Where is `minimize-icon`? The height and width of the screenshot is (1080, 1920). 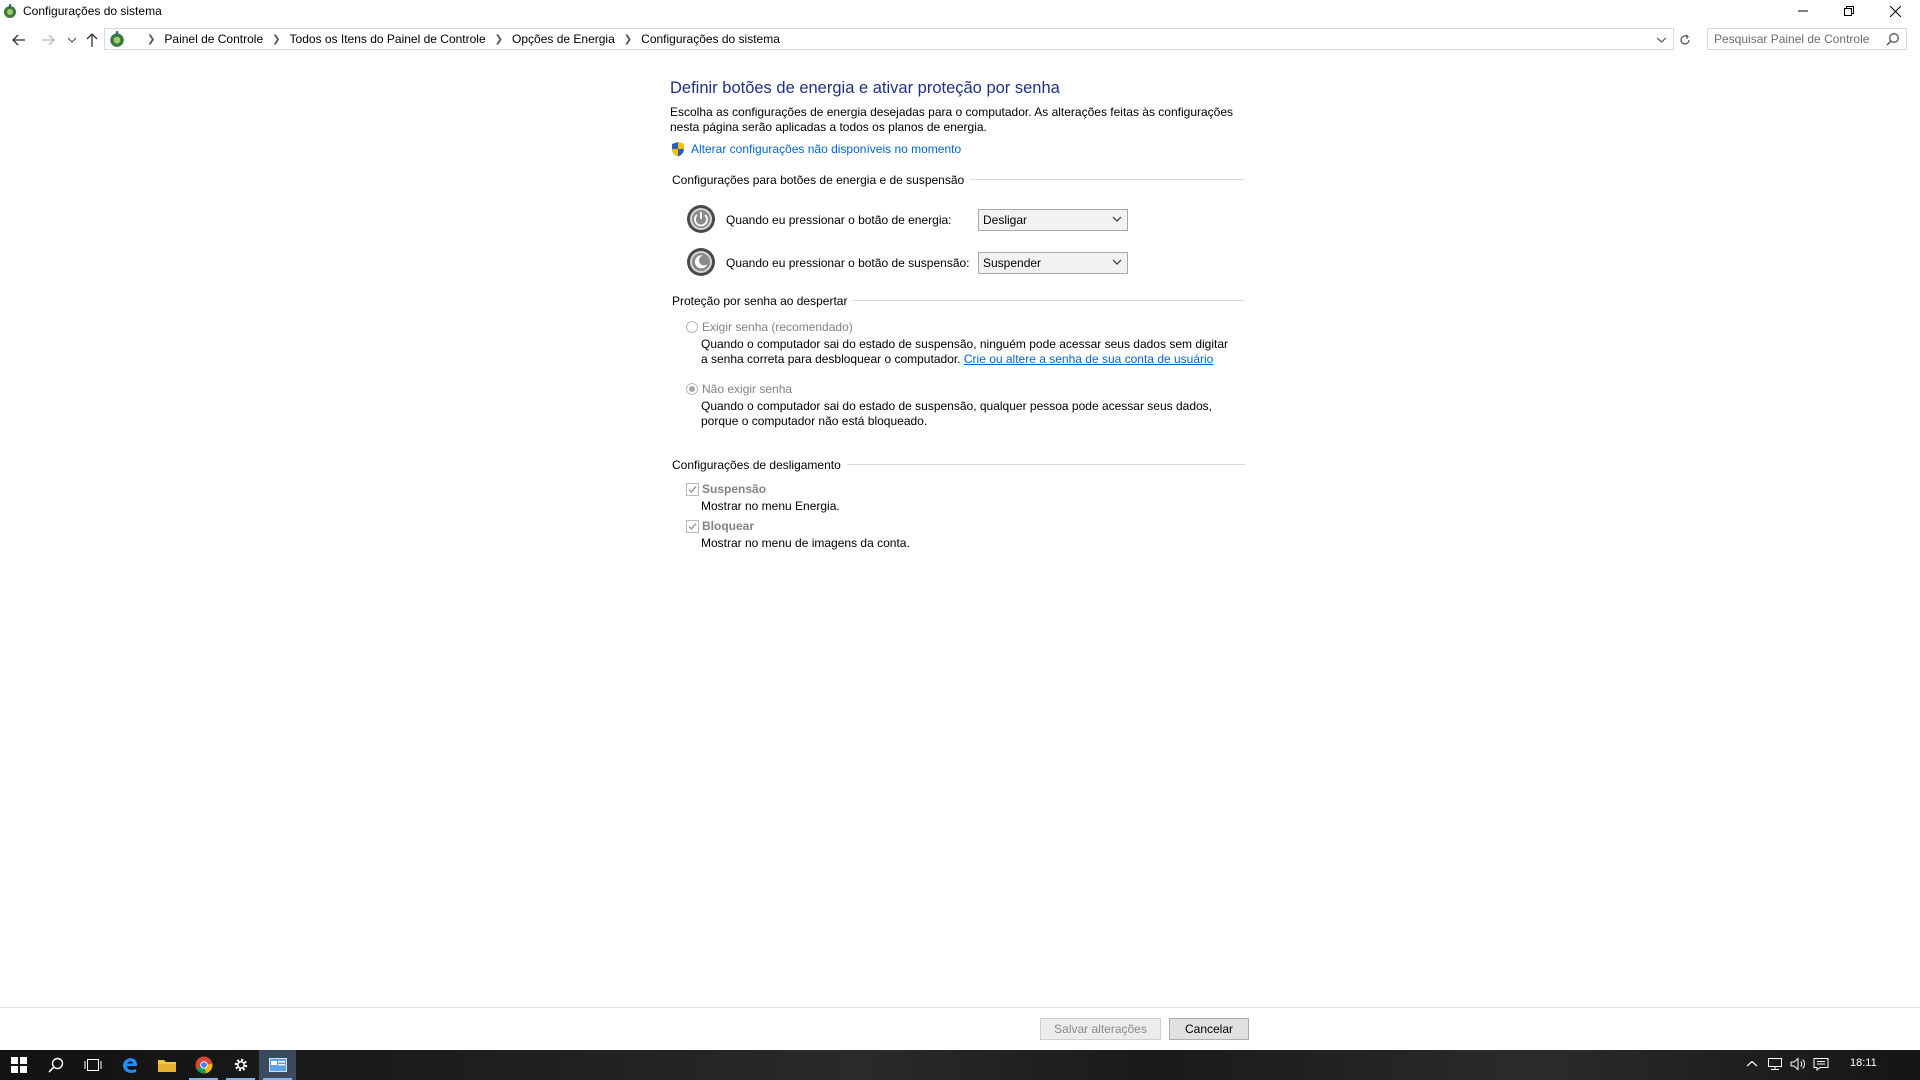 minimize-icon is located at coordinates (1803, 11).